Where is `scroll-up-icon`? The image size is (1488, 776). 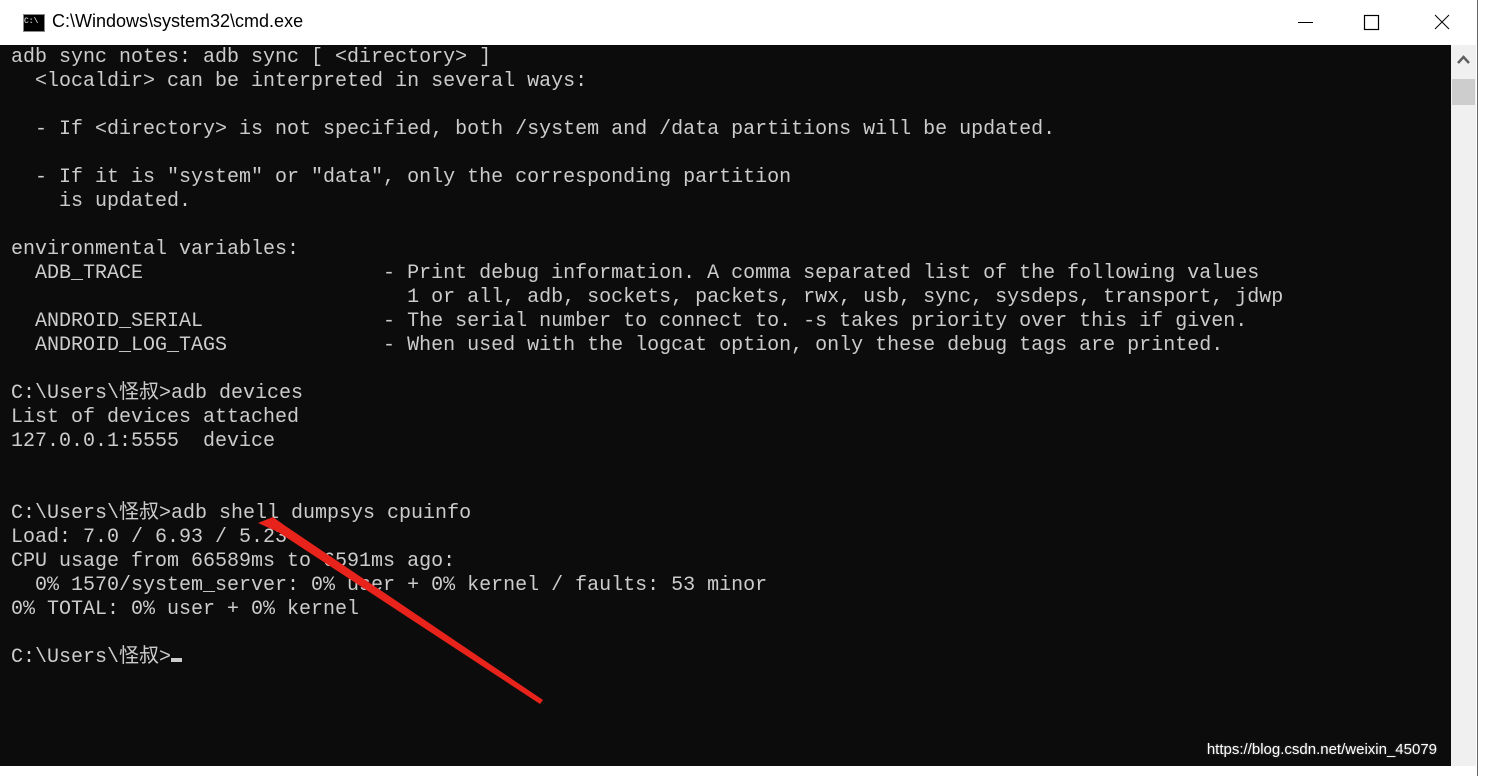 scroll-up-icon is located at coordinates (1463, 60).